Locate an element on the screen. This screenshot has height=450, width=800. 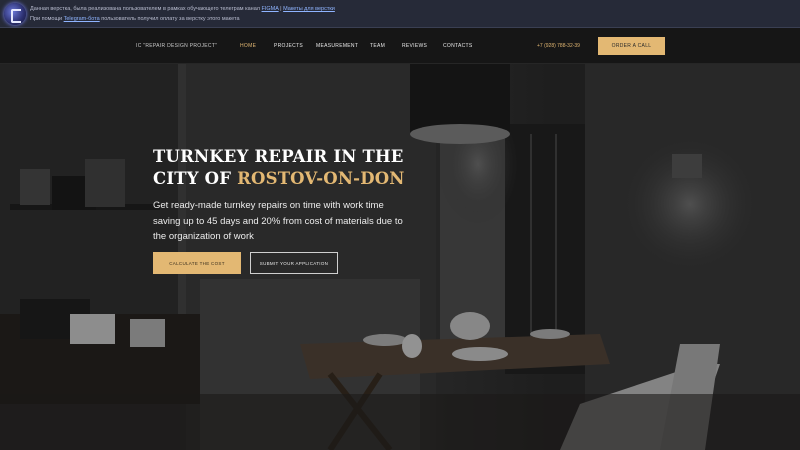
hero-title-line-1: TURNKEY REPAIR IN THE is located at coordinates (278, 156).